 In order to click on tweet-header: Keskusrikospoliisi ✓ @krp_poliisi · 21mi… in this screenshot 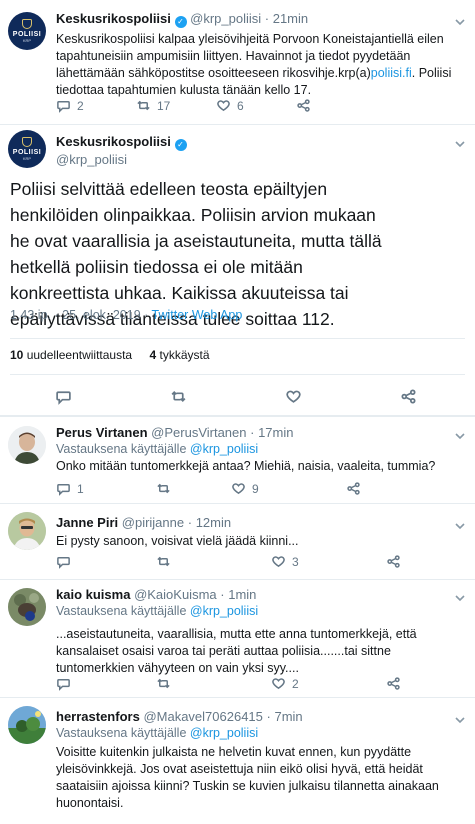, I will do `click(182, 19)`.